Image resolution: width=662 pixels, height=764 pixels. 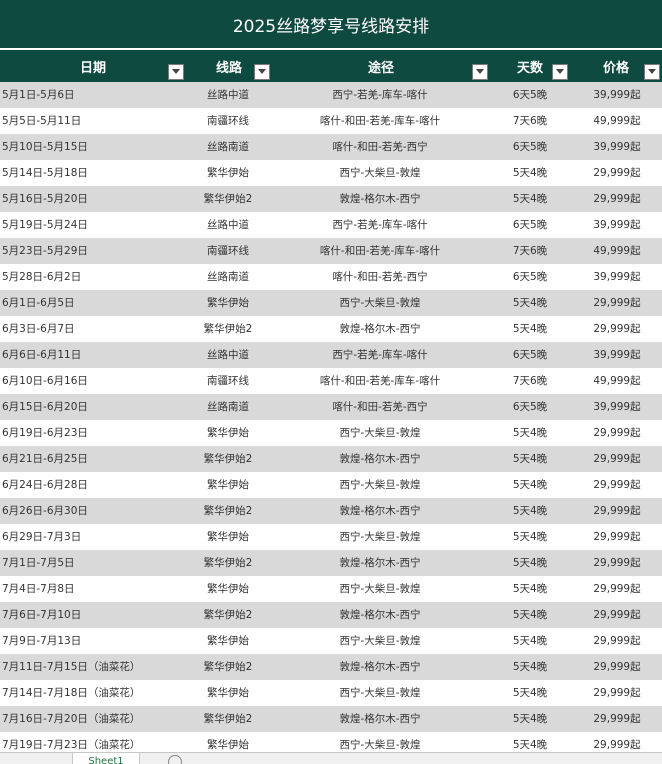 I want to click on column-header-line: 线路, so click(x=229, y=66).